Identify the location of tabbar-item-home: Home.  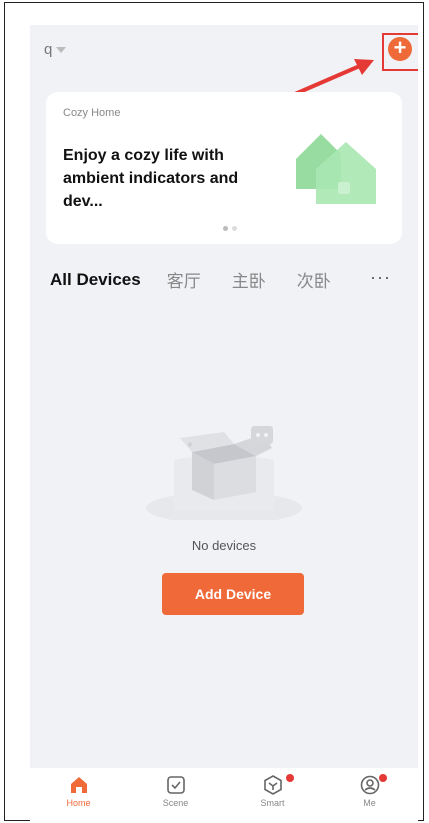
(78, 795).